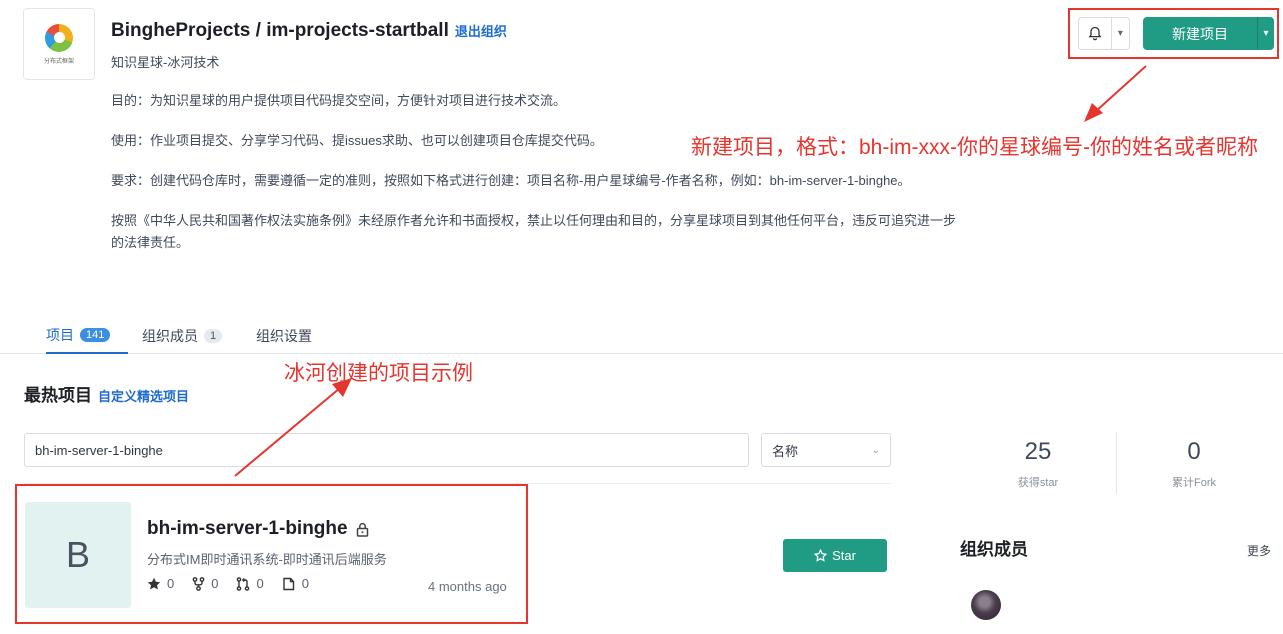 The height and width of the screenshot is (634, 1283). Describe the element at coordinates (243, 583) in the screenshot. I see `pull-request-icon` at that location.